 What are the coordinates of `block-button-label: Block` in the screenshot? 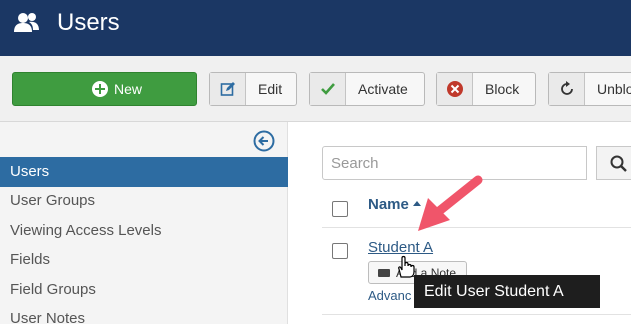 It's located at (502, 89).